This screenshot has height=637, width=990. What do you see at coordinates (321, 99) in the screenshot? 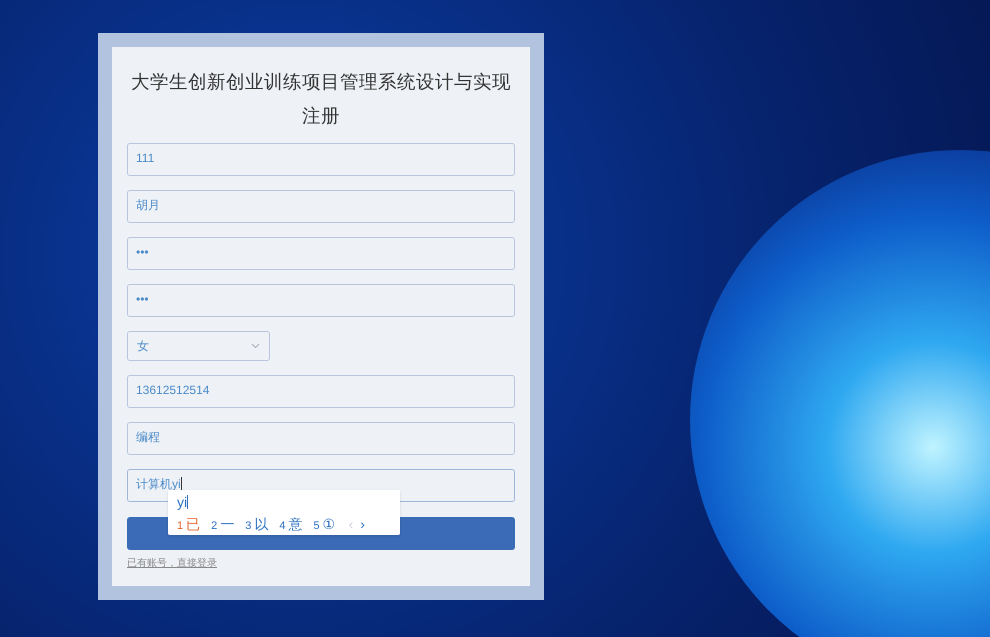
I see `form-title: 大学生创新创业训练项目管理系统设计与实现注册` at bounding box center [321, 99].